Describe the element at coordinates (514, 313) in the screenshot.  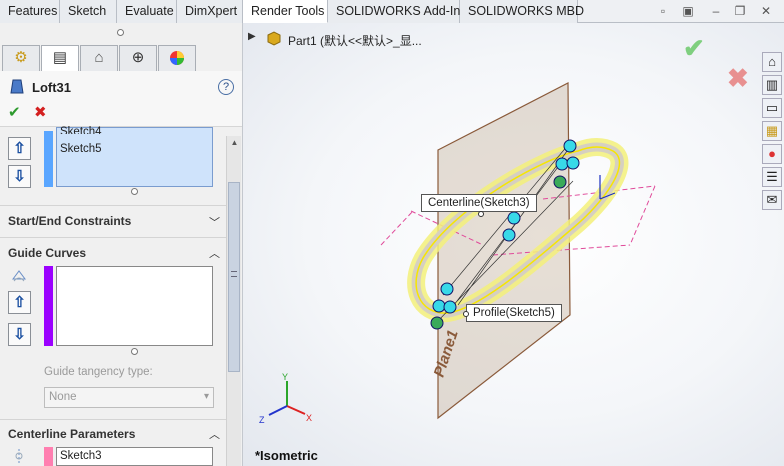
I see `profile-callout: Profile(Sketch5)` at that location.